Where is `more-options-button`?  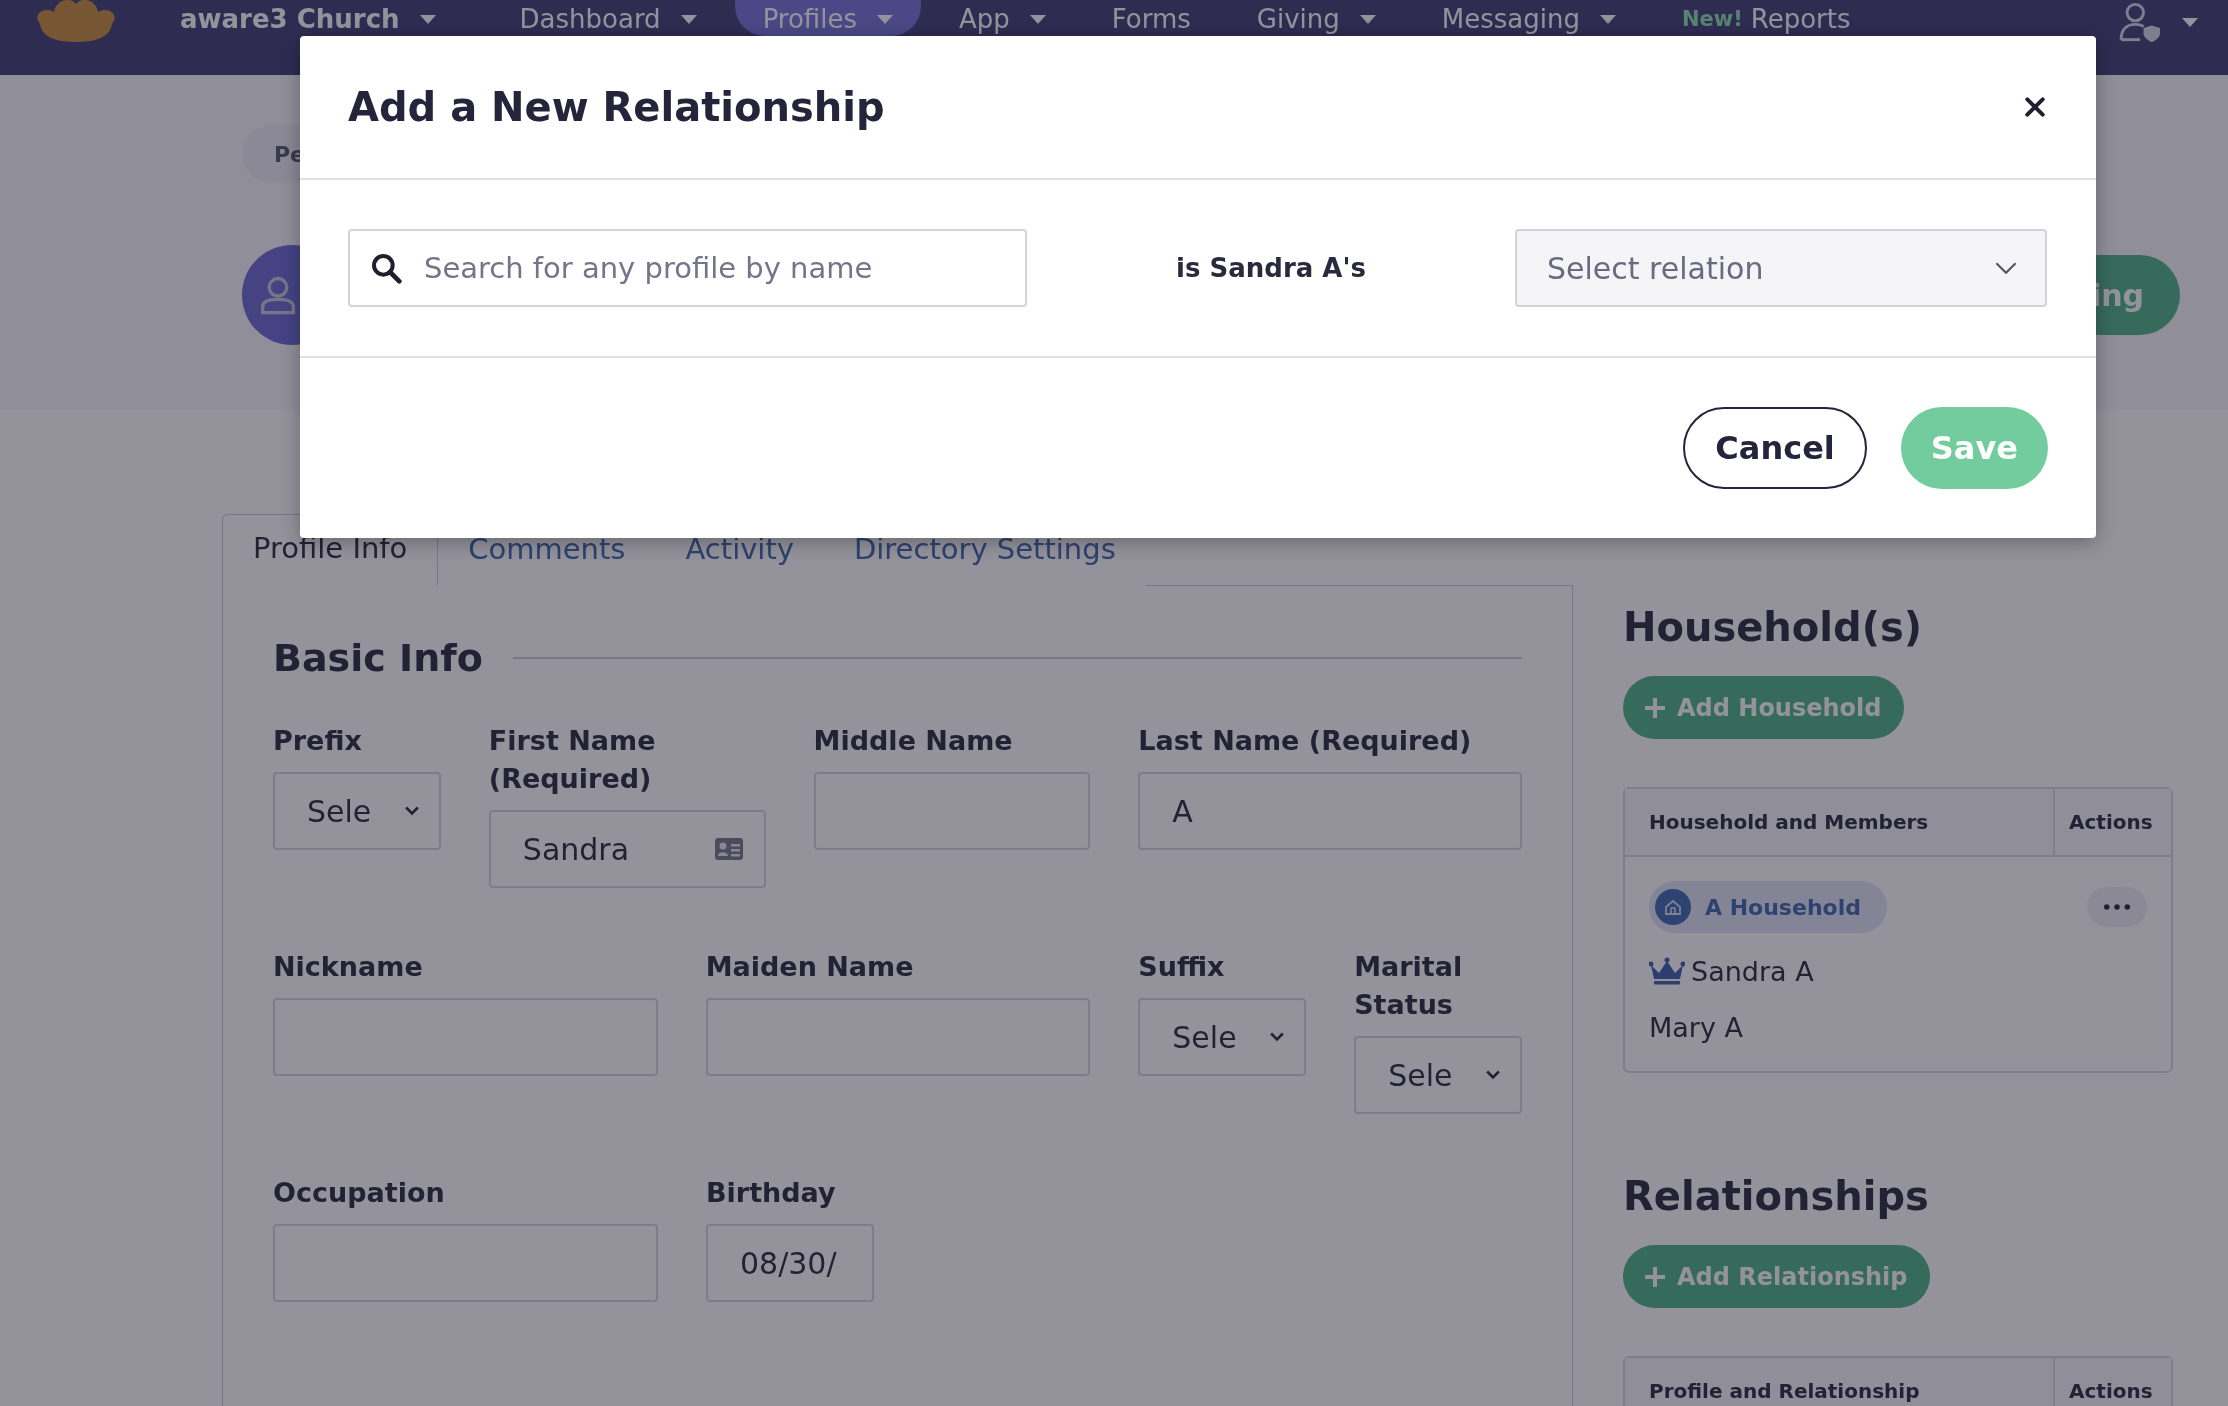 more-options-button is located at coordinates (2117, 907).